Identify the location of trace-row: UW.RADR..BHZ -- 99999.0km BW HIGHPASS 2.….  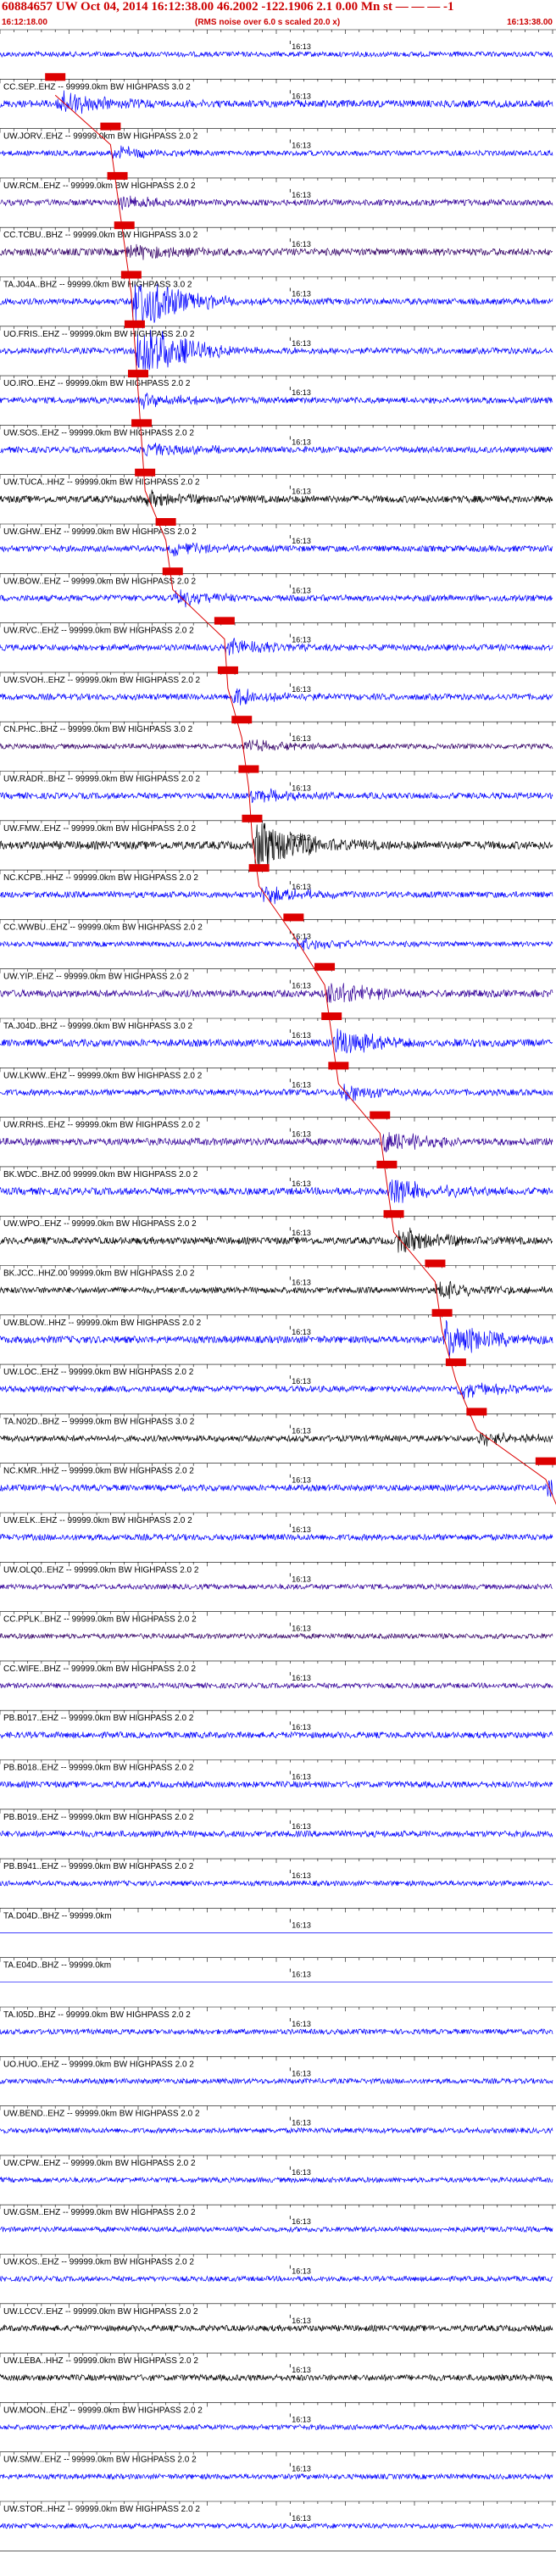
(278, 784).